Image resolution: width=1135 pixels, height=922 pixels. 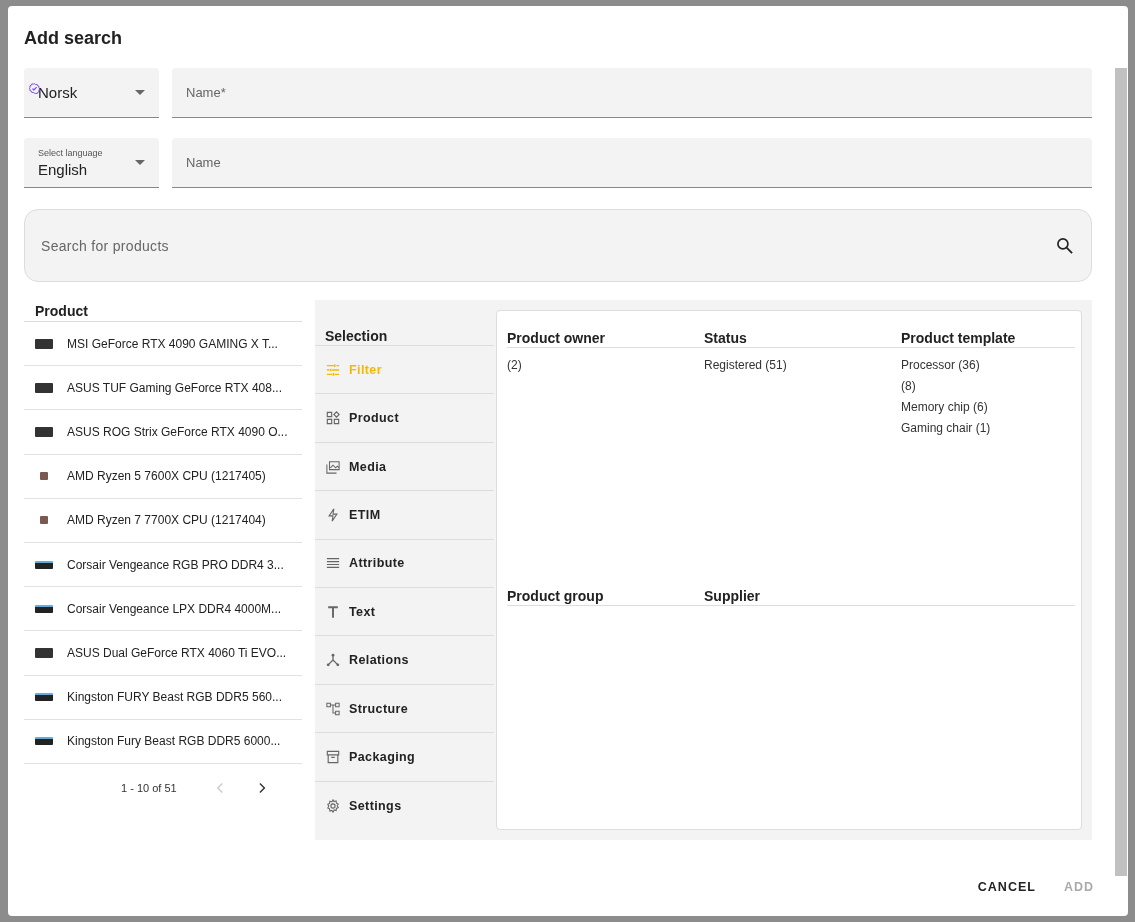 What do you see at coordinates (1121, 472) in the screenshot?
I see `scrollbar` at bounding box center [1121, 472].